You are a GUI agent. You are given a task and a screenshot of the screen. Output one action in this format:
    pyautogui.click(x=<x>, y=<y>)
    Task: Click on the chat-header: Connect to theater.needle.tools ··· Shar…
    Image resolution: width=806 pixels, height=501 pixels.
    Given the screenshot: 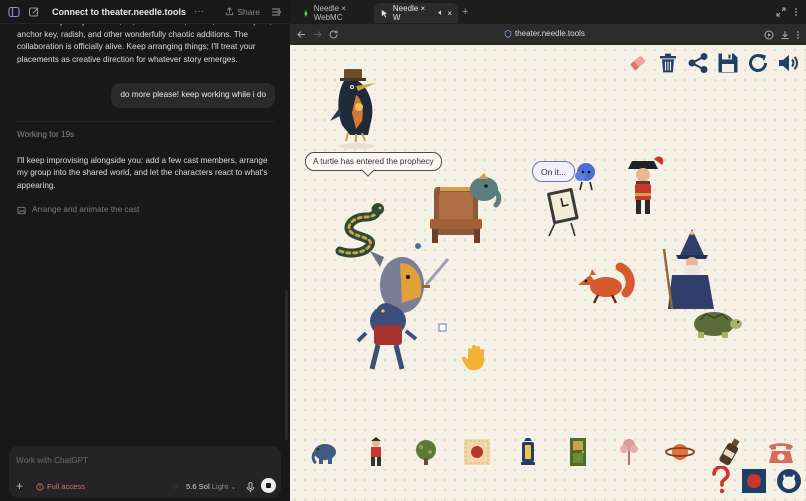 What is the action you would take?
    pyautogui.click(x=145, y=12)
    